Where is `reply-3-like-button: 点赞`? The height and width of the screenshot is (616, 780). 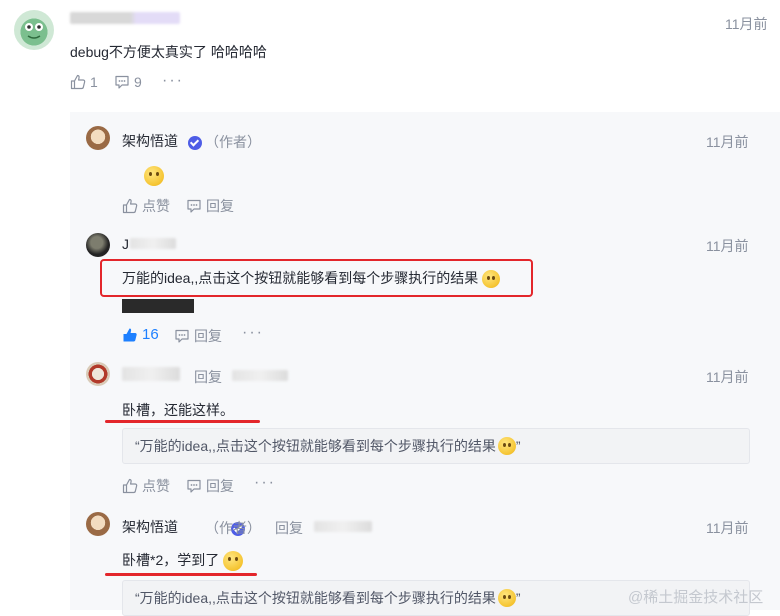
reply-3-like-button: 点赞 is located at coordinates (146, 486).